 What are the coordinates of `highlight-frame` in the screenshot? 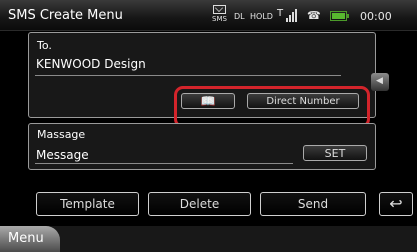 It's located at (272, 107).